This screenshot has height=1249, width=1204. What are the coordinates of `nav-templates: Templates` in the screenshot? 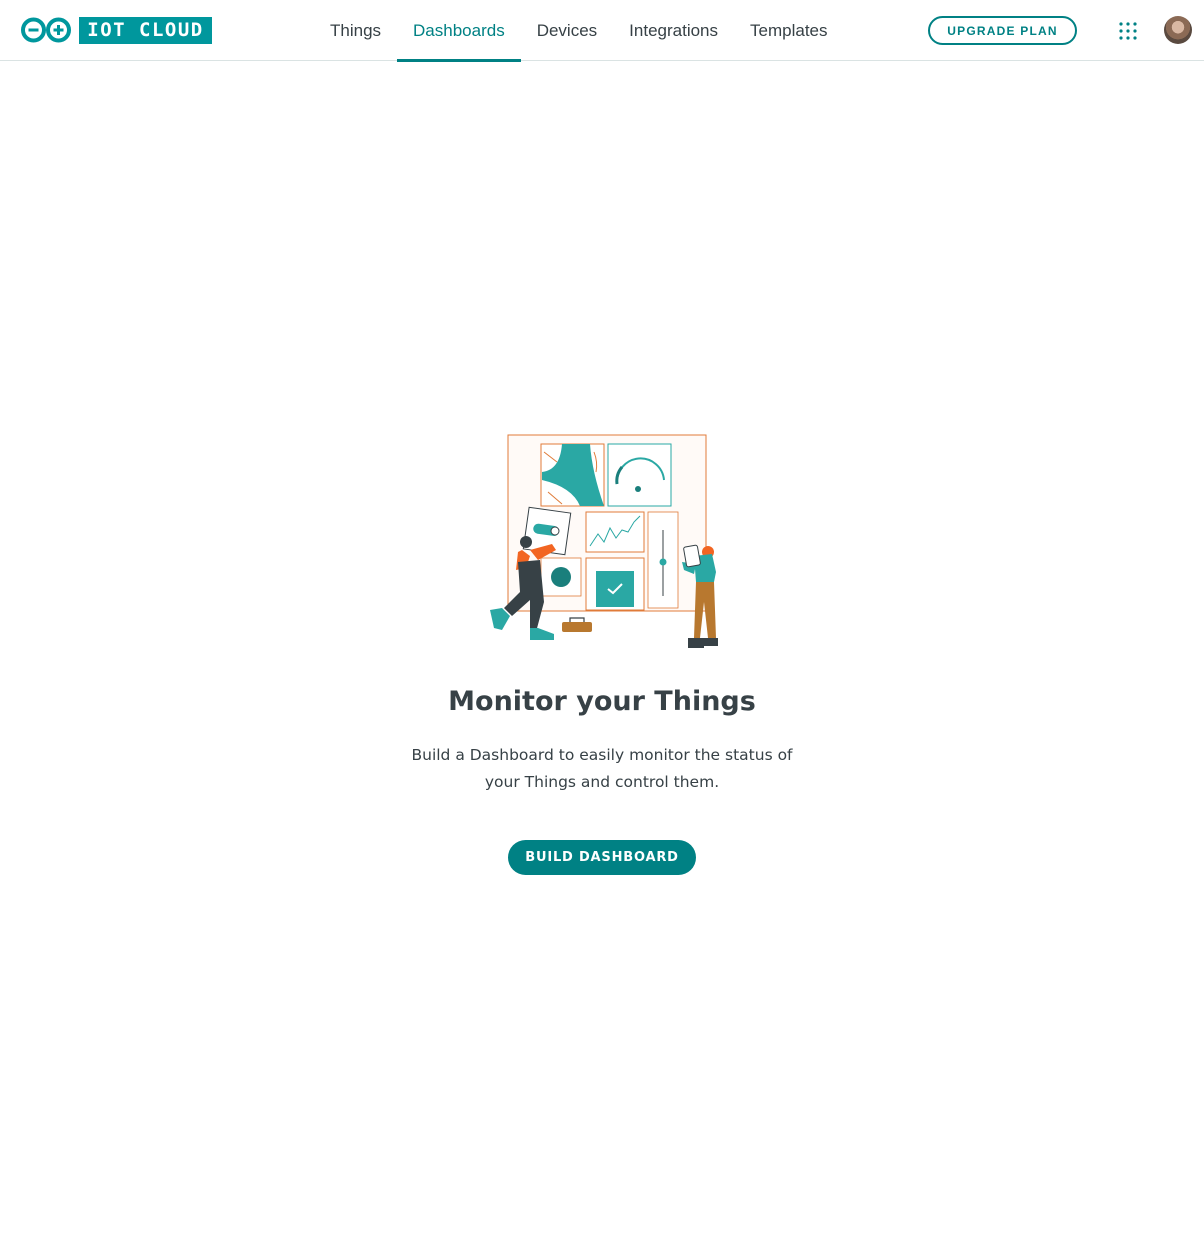 It's located at (788, 30).